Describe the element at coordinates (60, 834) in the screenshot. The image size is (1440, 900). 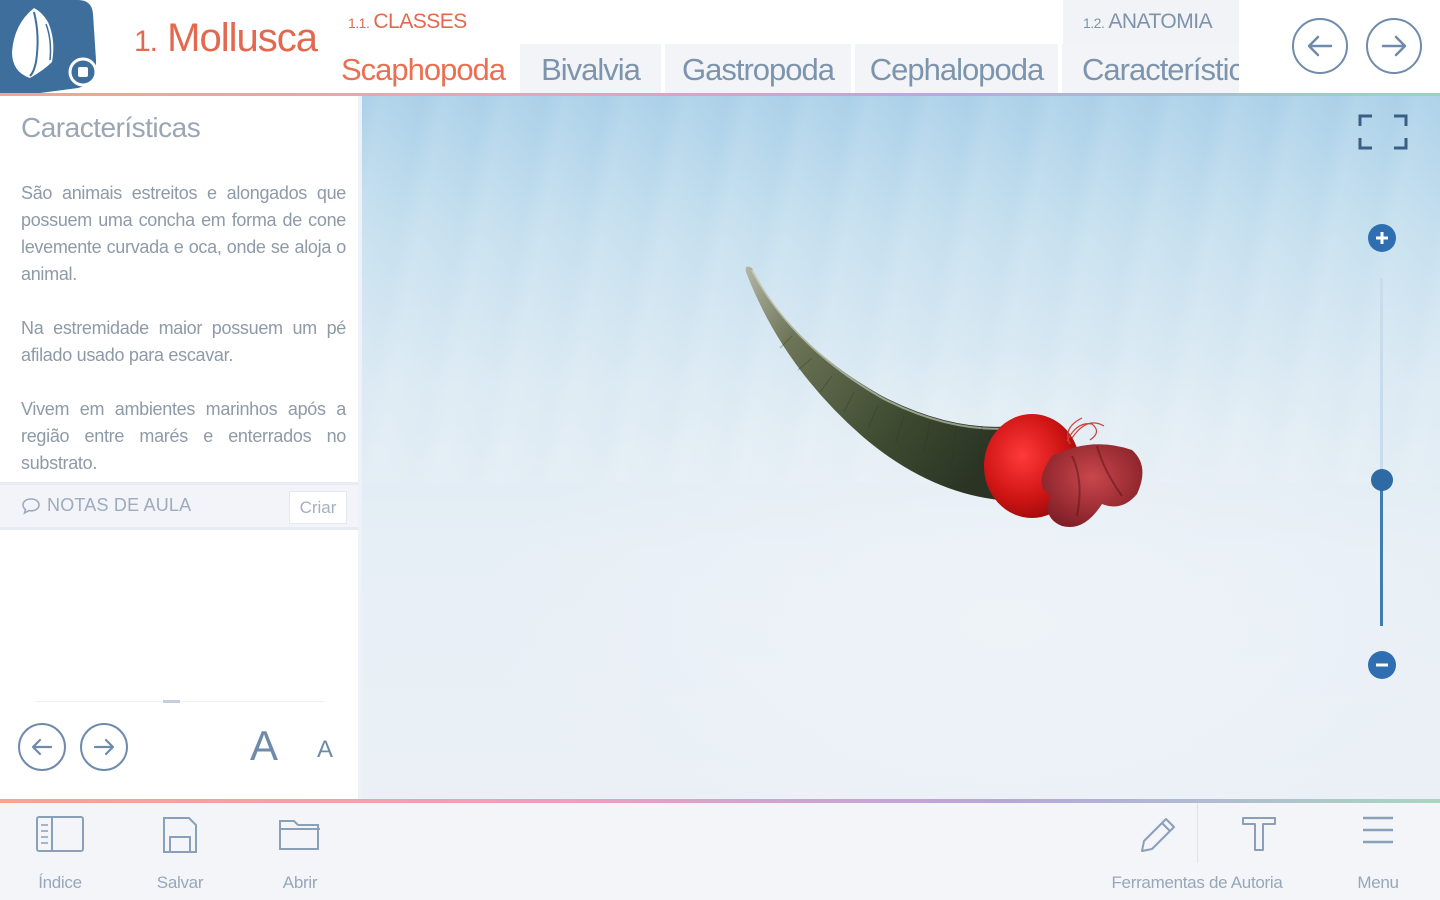
I see `book-index-icon` at that location.